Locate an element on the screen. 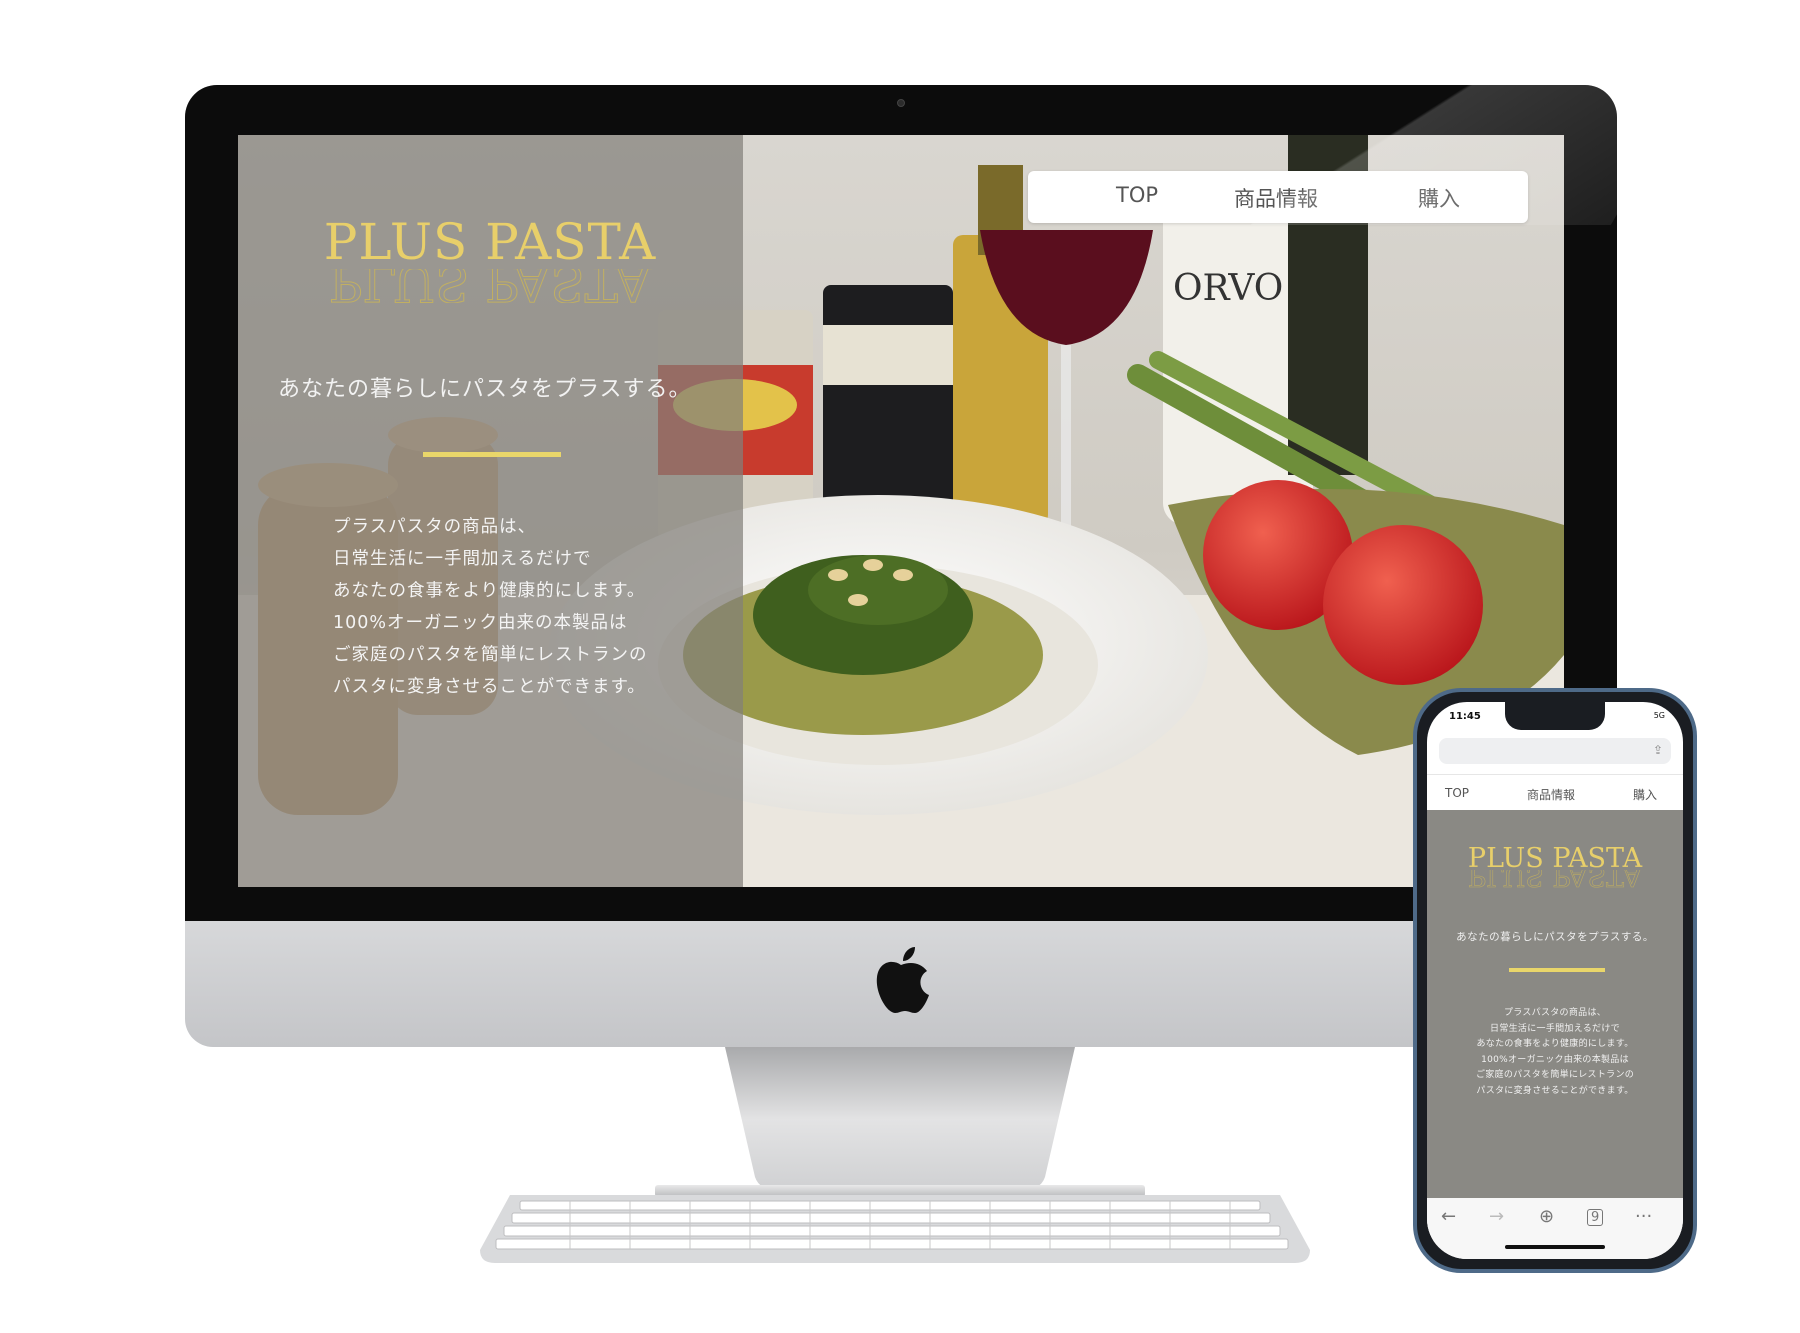  logo-text: PLUS PASTA is located at coordinates (490, 242).